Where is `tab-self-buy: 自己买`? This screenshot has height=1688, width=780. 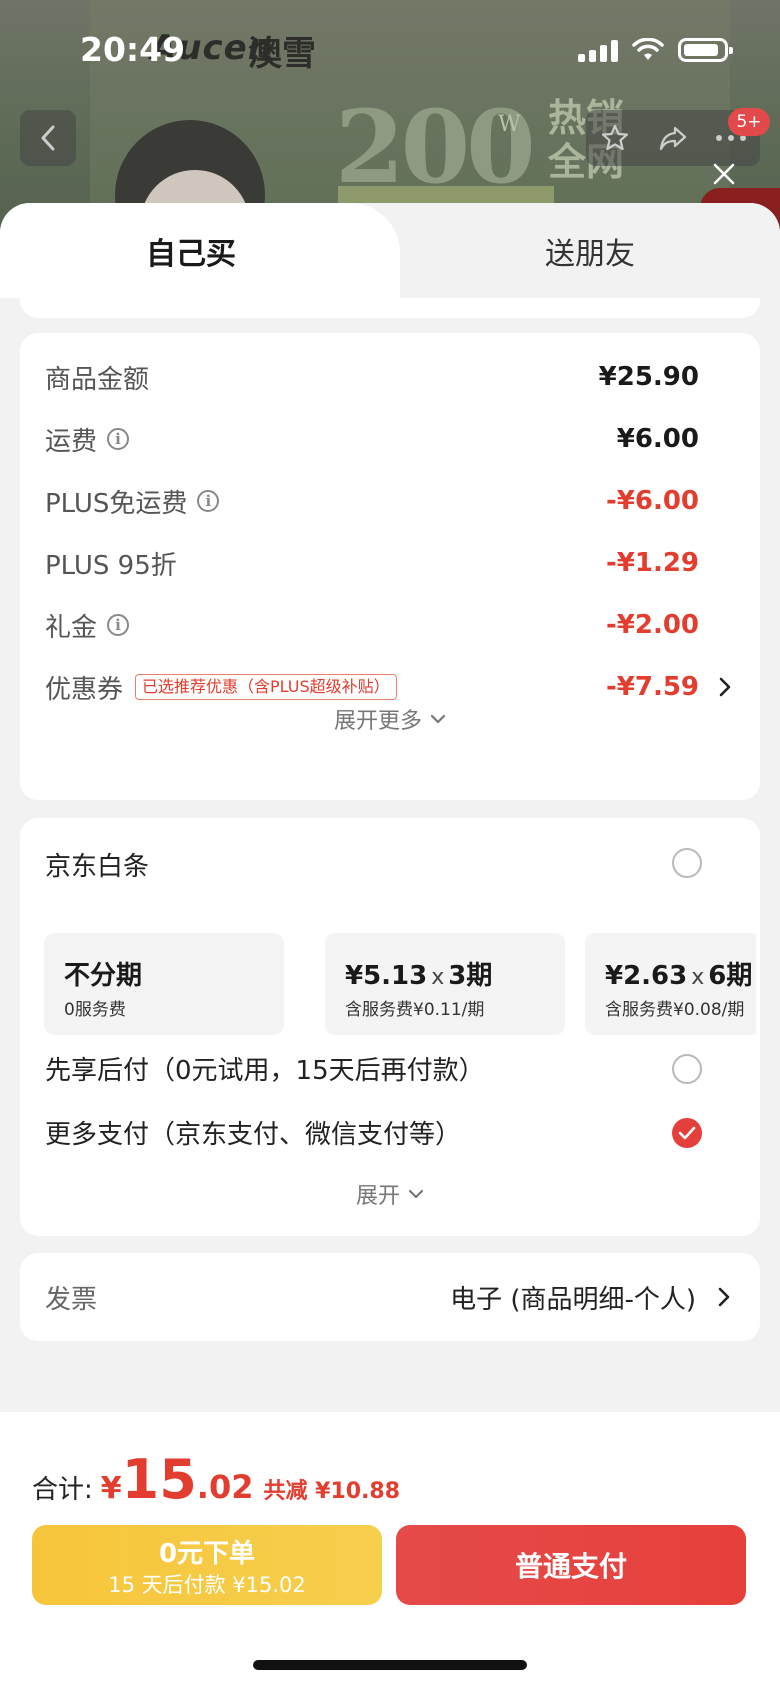
tab-self-buy: 自己买 is located at coordinates (200, 250).